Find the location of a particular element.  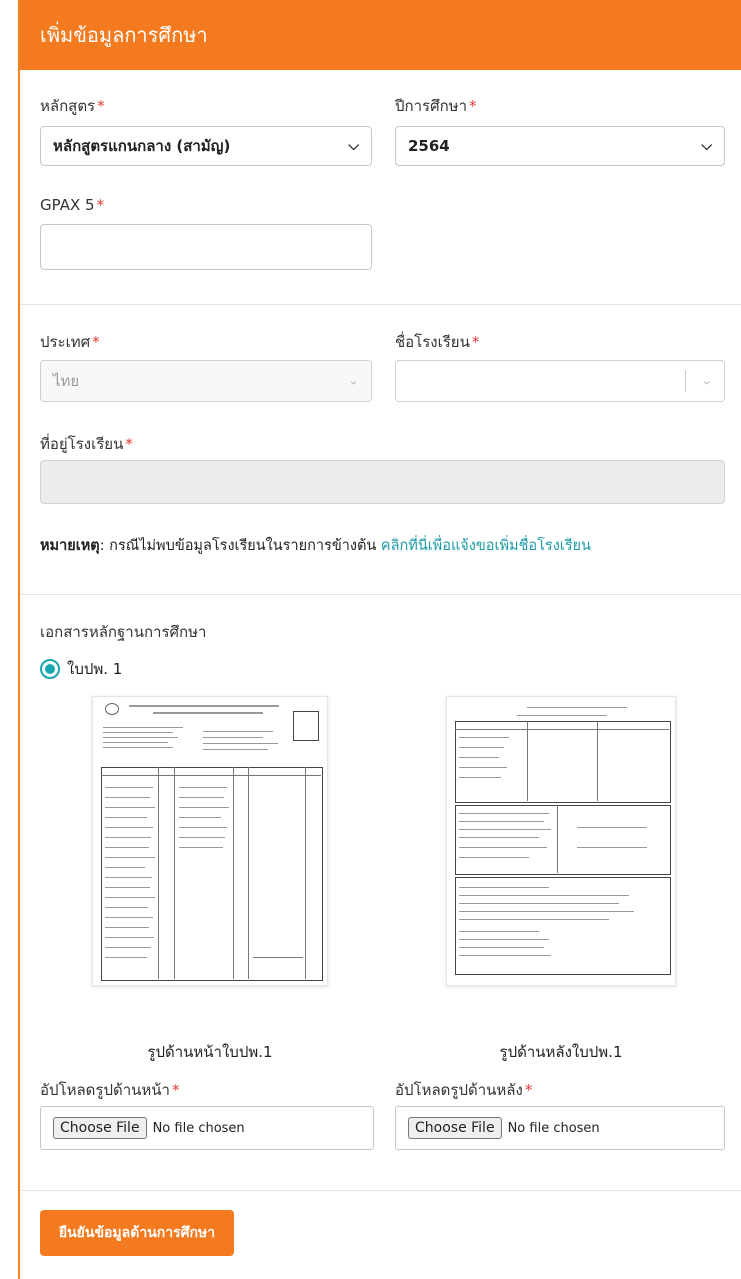

radio-por-por-1: ใบปพ. 1 is located at coordinates (81, 669).